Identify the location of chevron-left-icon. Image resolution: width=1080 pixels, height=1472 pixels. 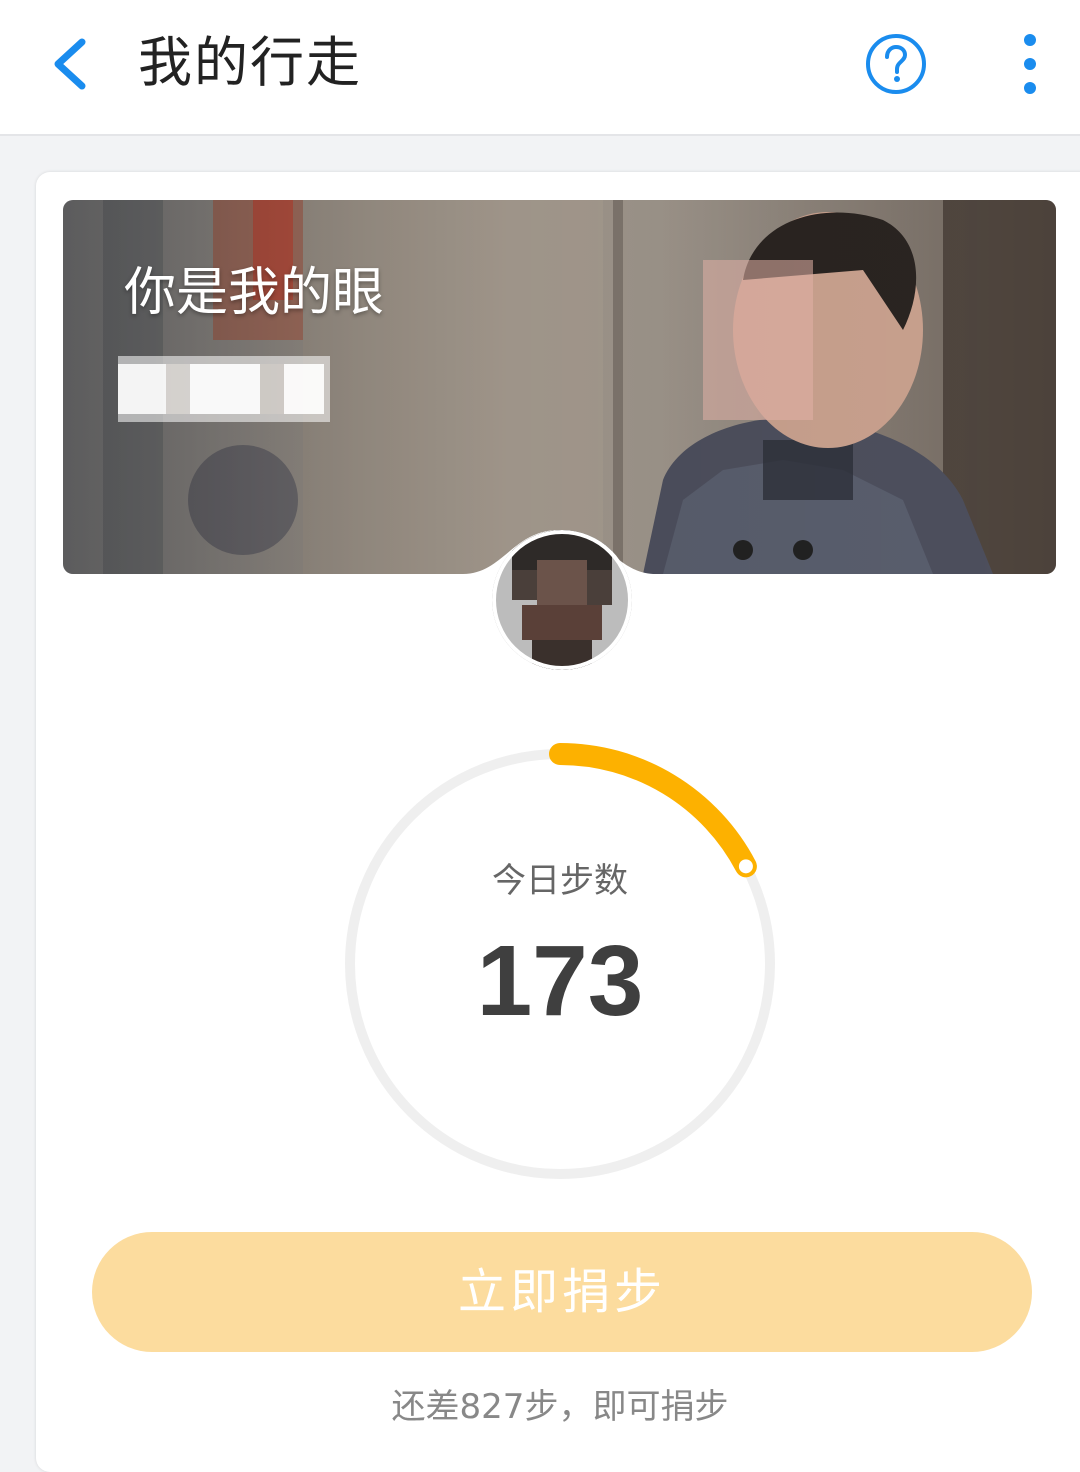
(70, 64).